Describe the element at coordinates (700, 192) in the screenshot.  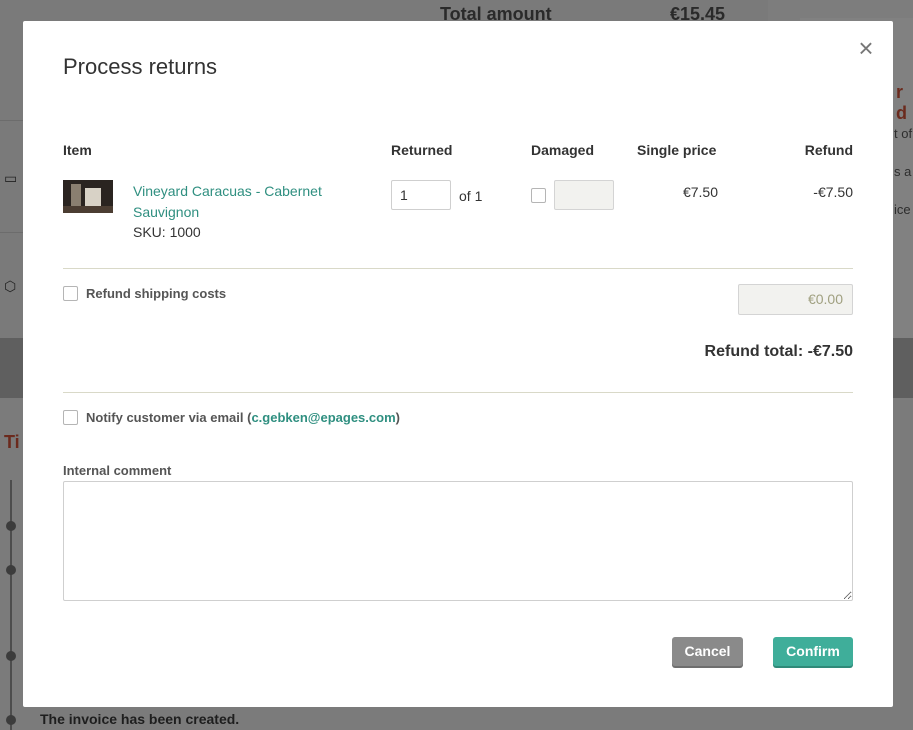
I see `single-price-value: €7.50` at that location.